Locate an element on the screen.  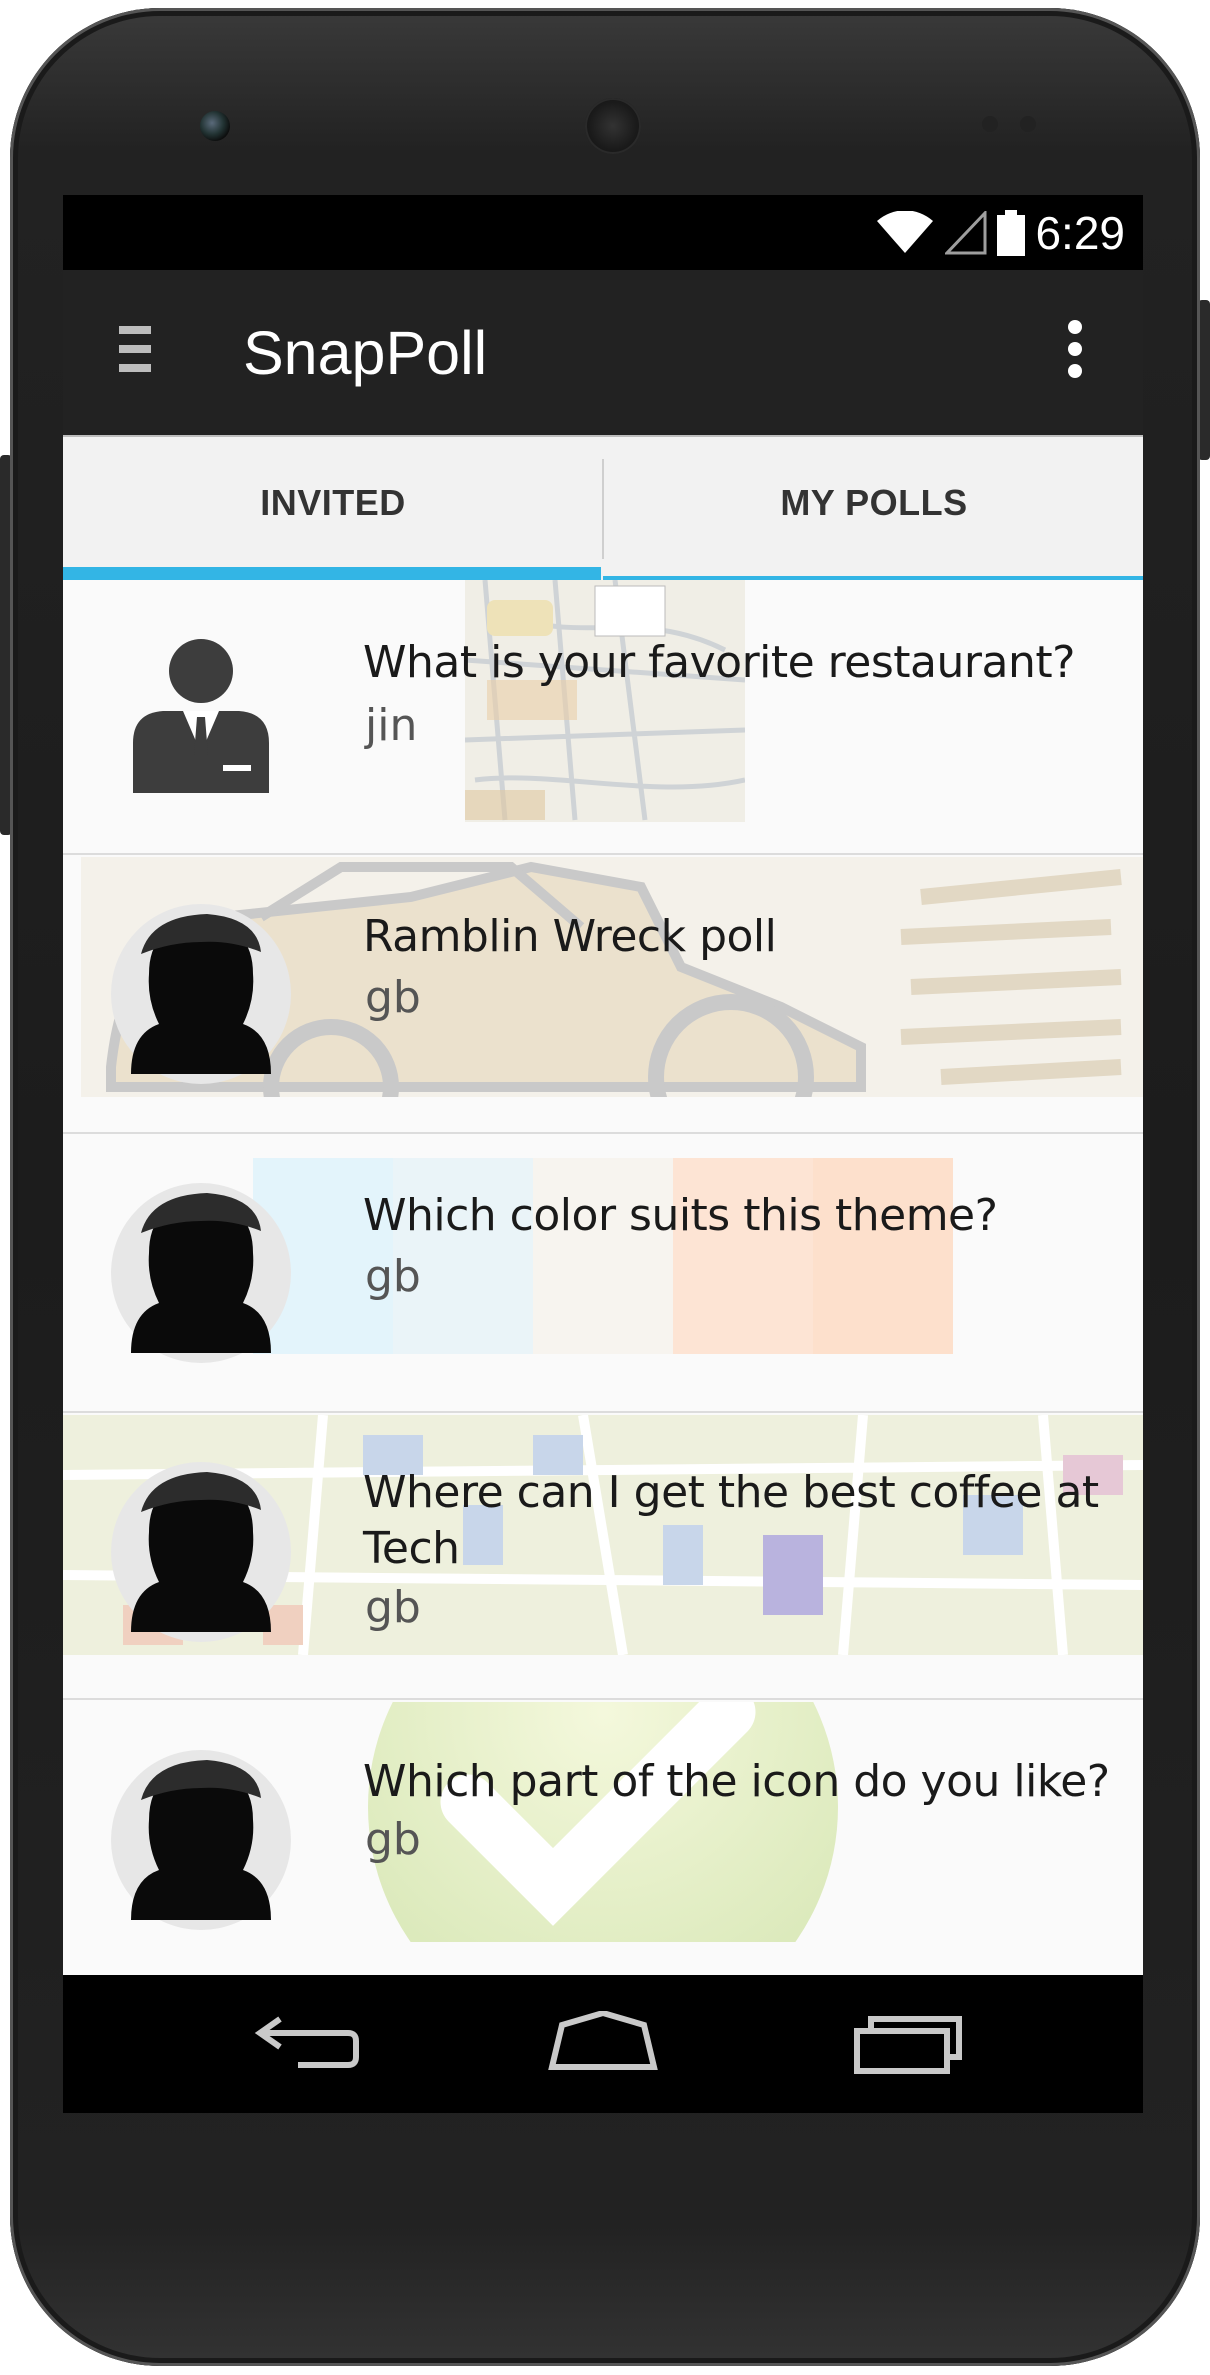
poll-question: What is your favorite restaurant? is located at coordinates (719, 662).